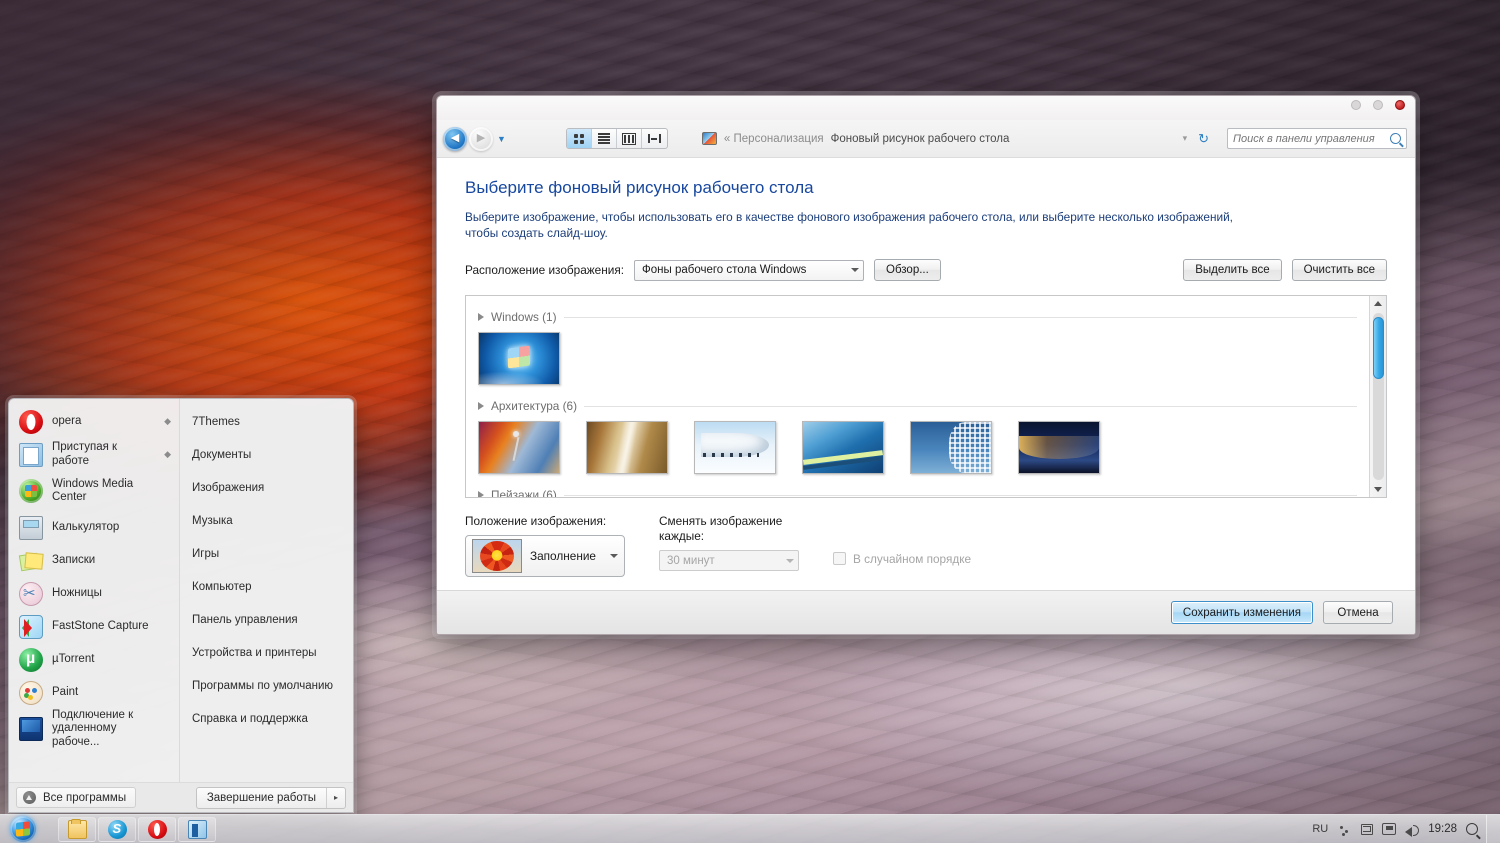 This screenshot has height=843, width=1500. I want to click on breadcrumb-personalization: « Персонализация, so click(774, 139).